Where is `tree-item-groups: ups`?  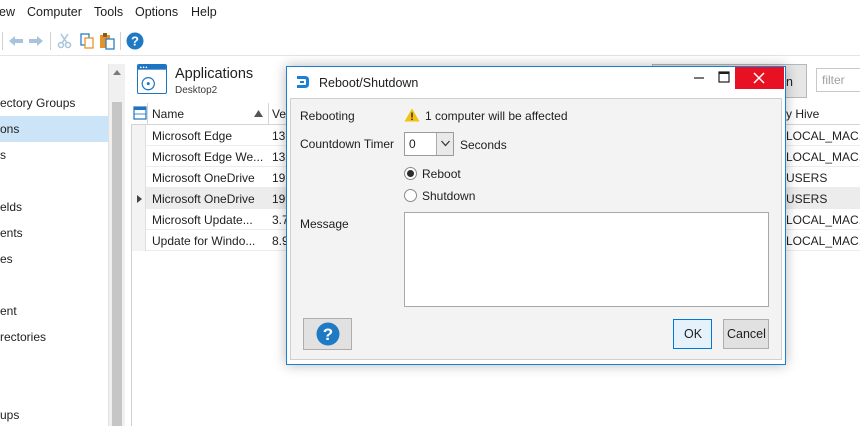
tree-item-groups: ups is located at coordinates (54, 414).